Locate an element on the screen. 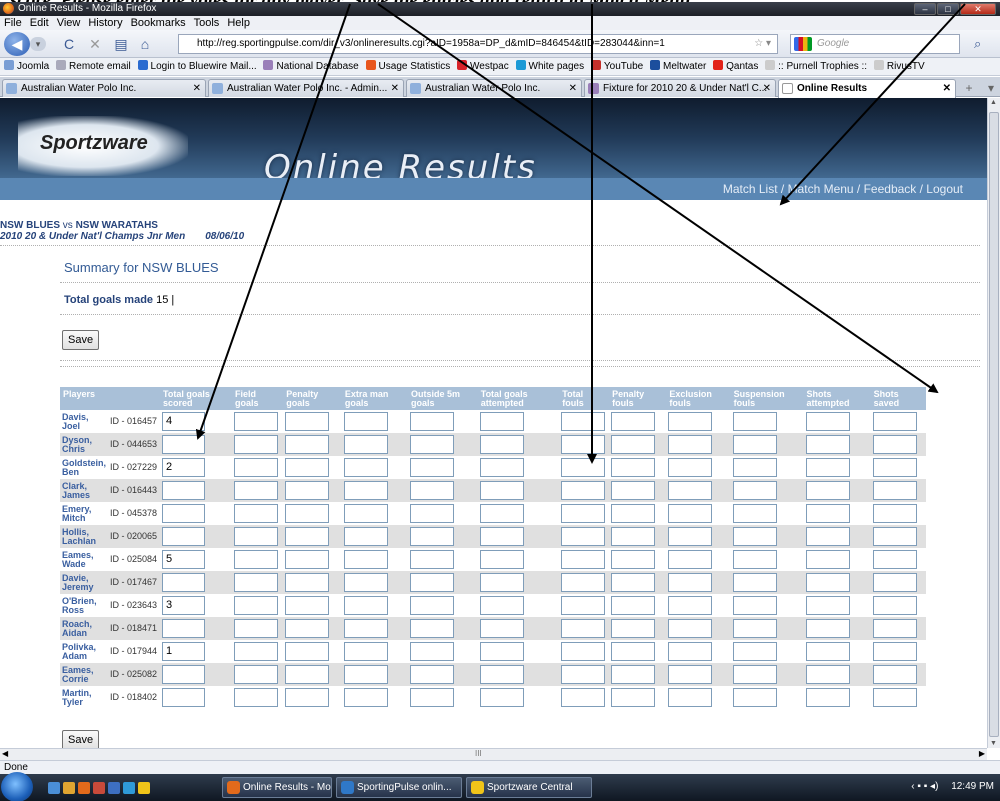 The height and width of the screenshot is (801, 1000). print-icon: ▤ is located at coordinates (121, 44).